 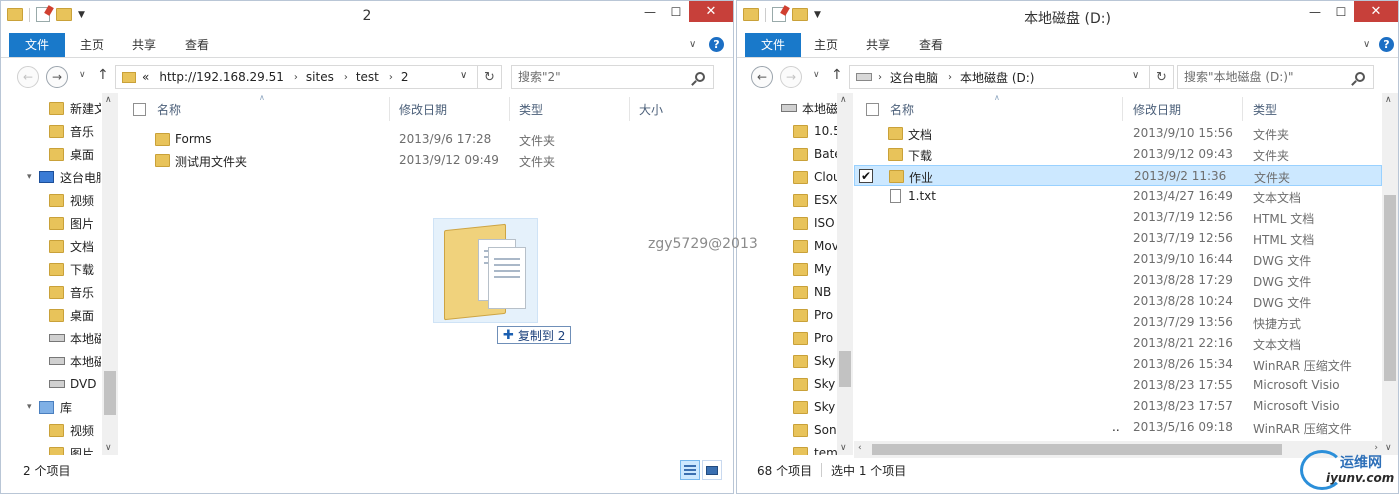 I want to click on file-row: 2013/8/28 10:24 DWG 文件, so click(x=1118, y=301).